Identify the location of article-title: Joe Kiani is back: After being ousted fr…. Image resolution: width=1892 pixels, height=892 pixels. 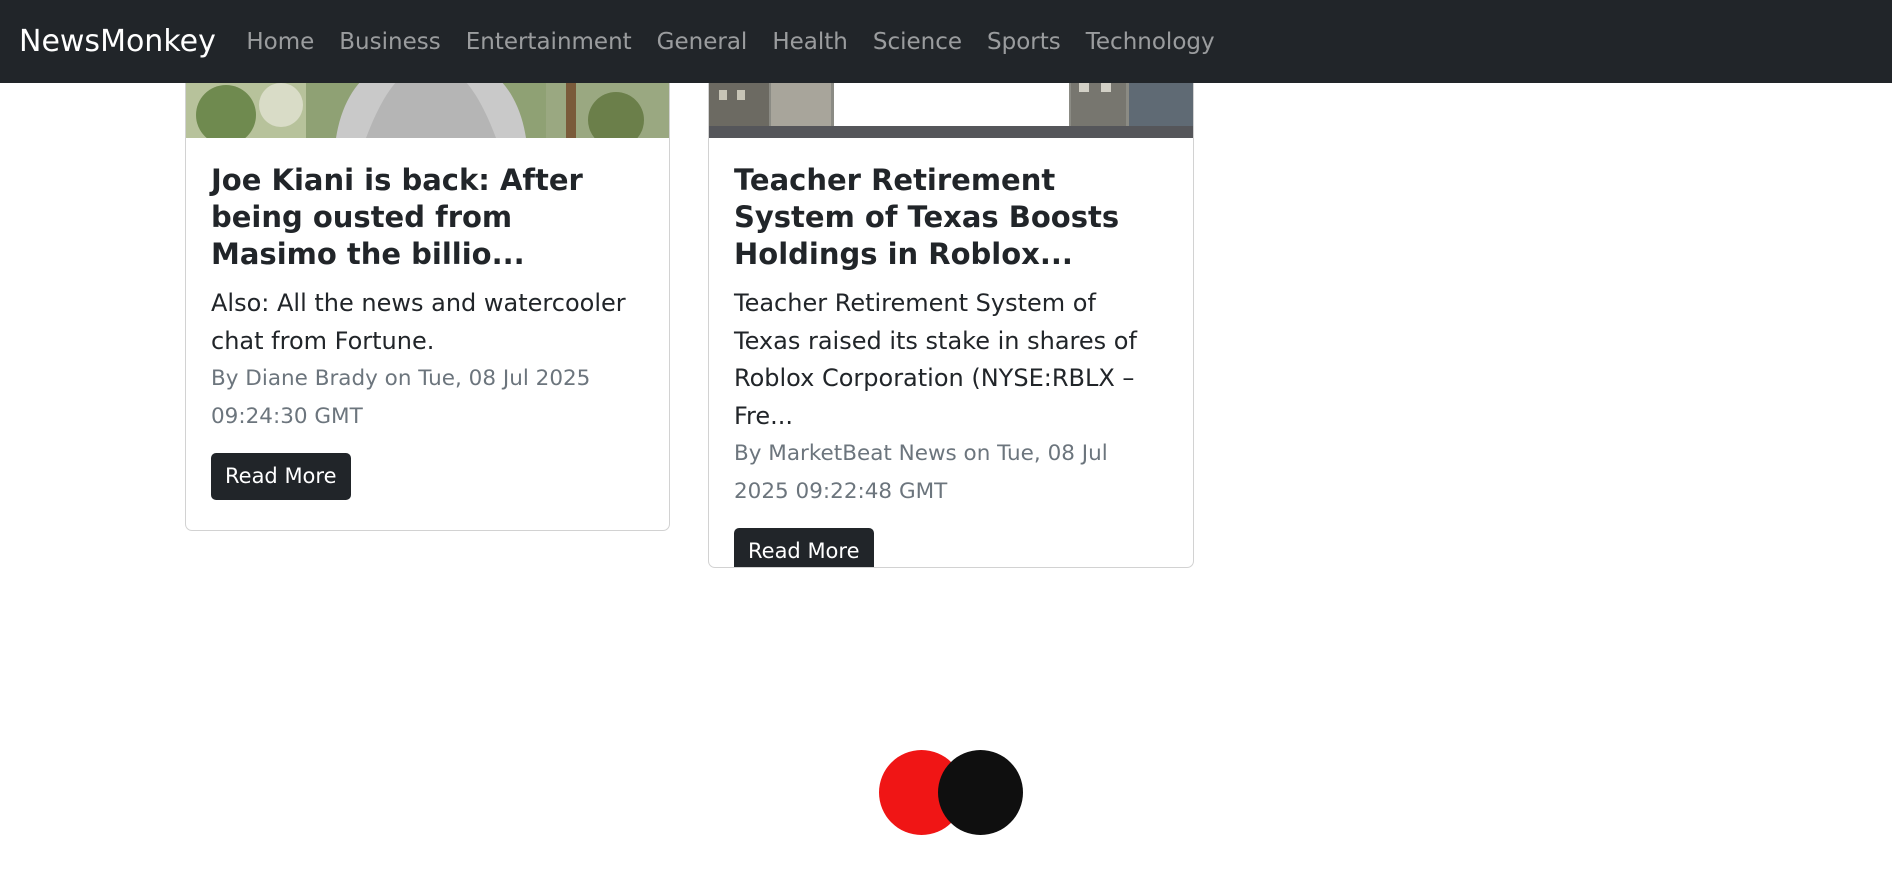
(397, 217).